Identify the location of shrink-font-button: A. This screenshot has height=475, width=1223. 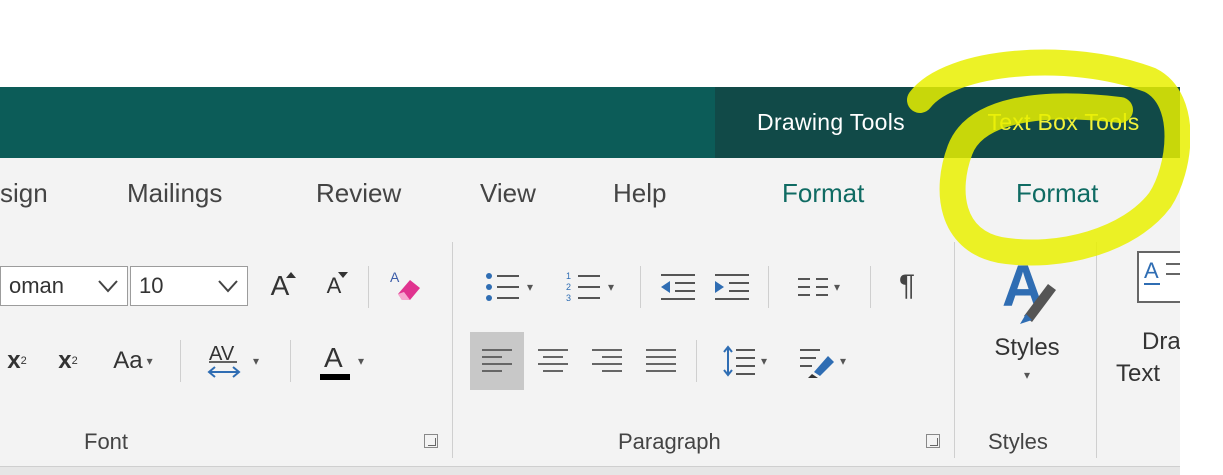
(334, 286).